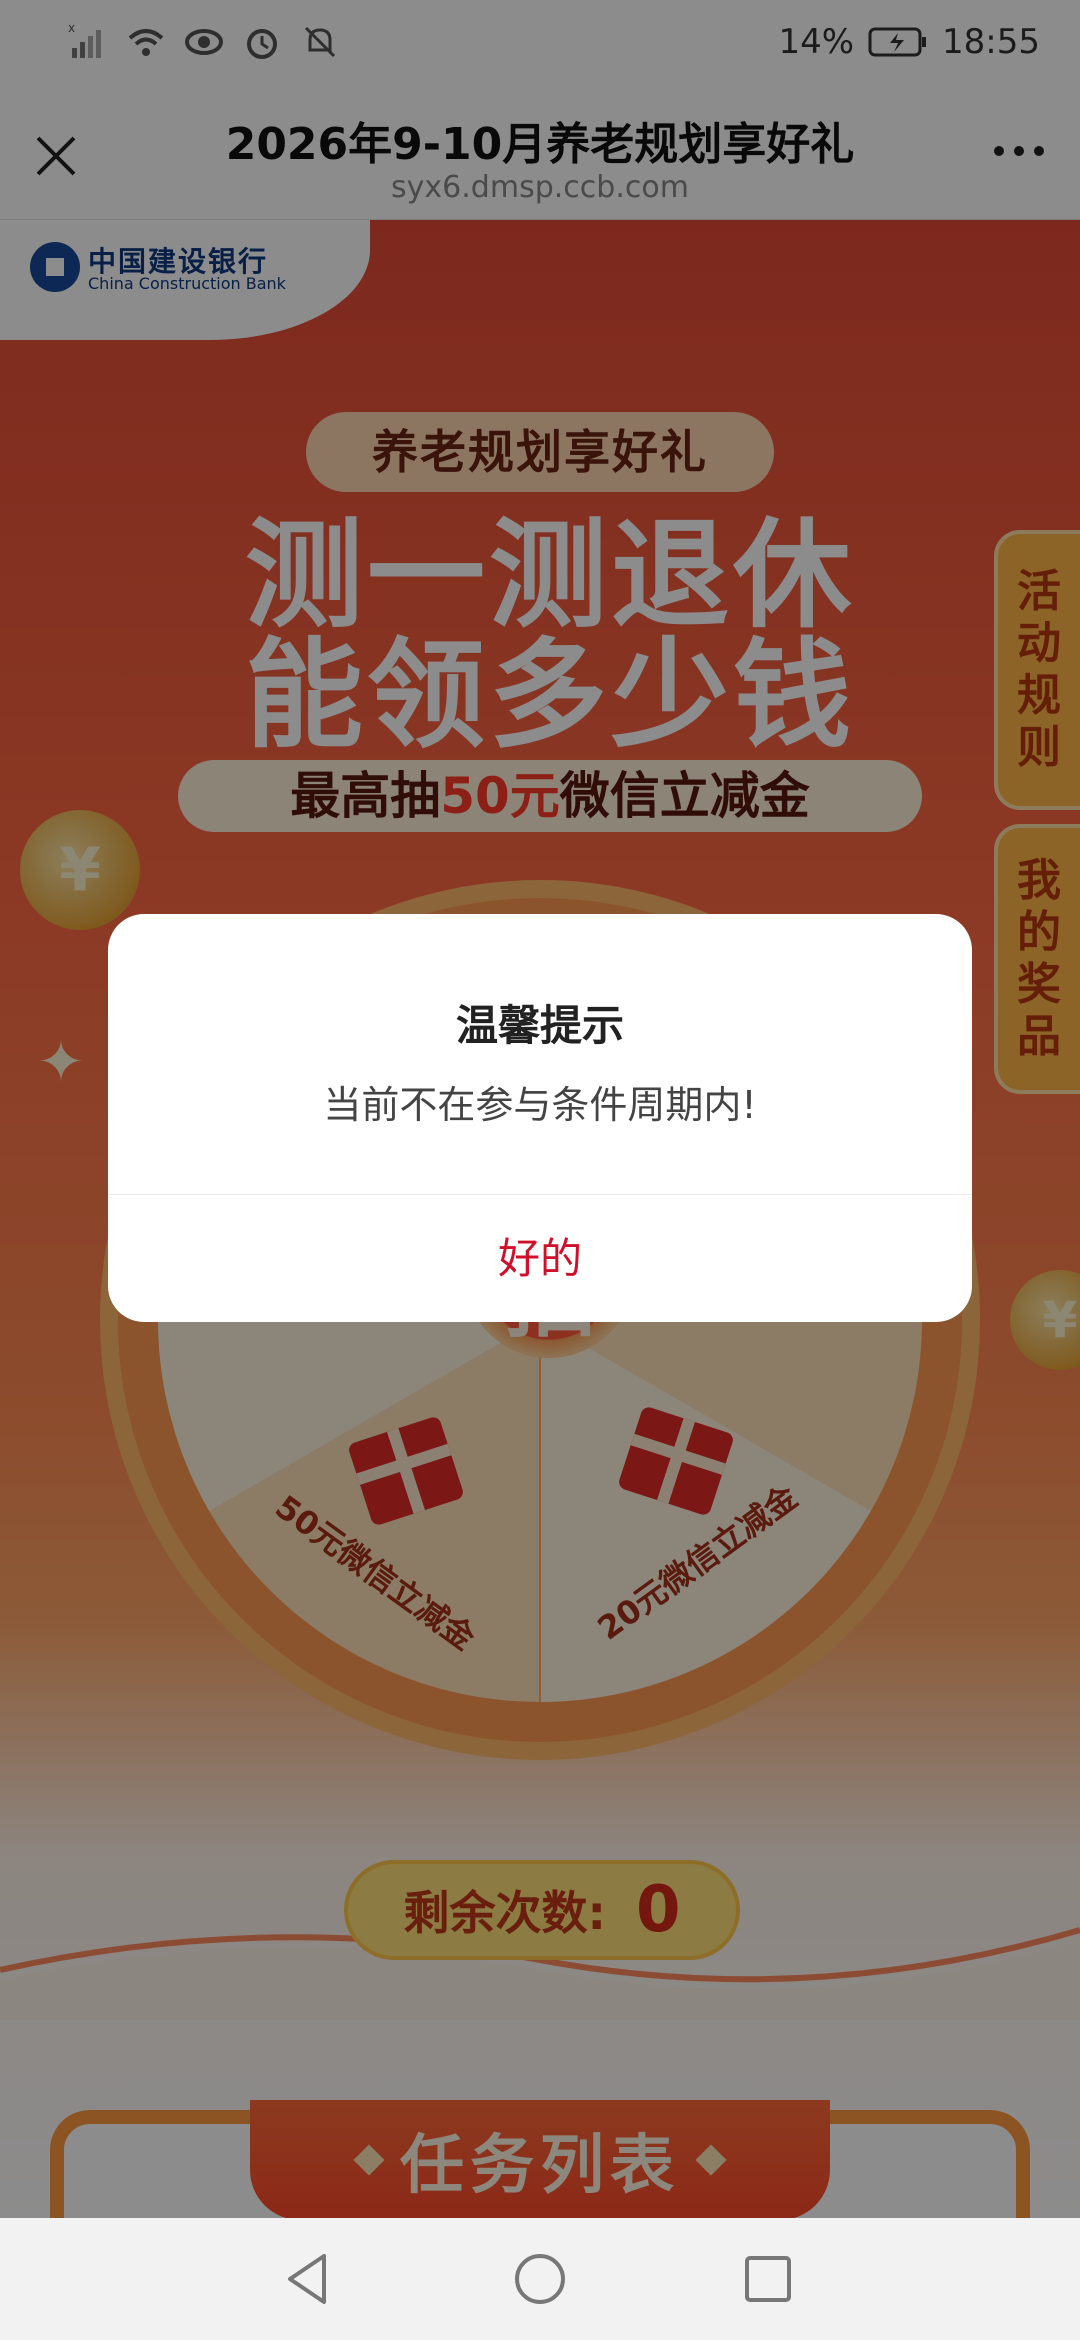 Image resolution: width=1080 pixels, height=2340 pixels. I want to click on recents-icon, so click(768, 2279).